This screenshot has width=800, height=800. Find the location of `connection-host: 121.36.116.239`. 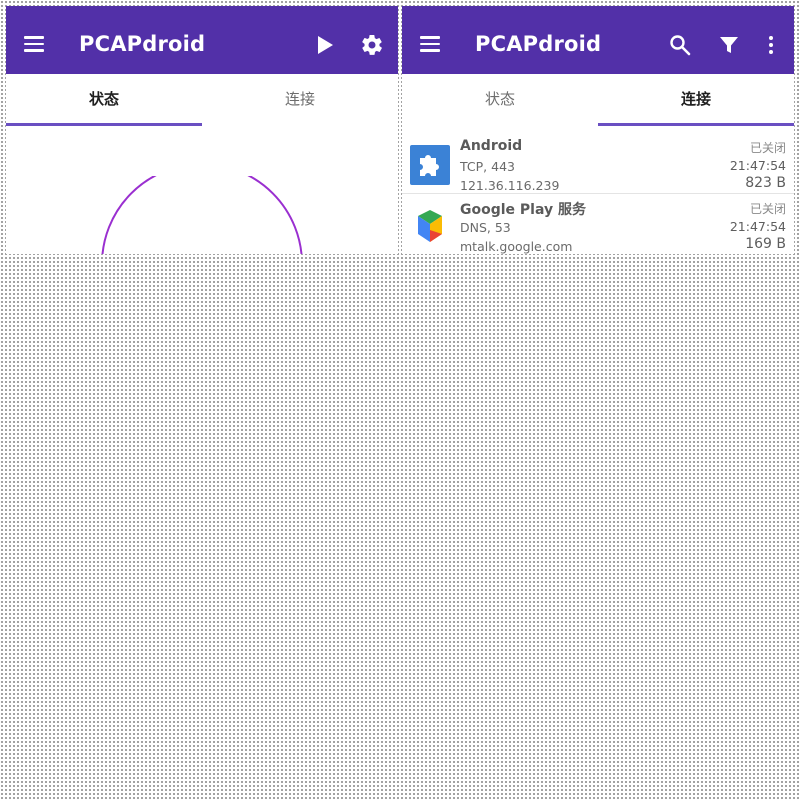

connection-host: 121.36.116.239 is located at coordinates (510, 185).